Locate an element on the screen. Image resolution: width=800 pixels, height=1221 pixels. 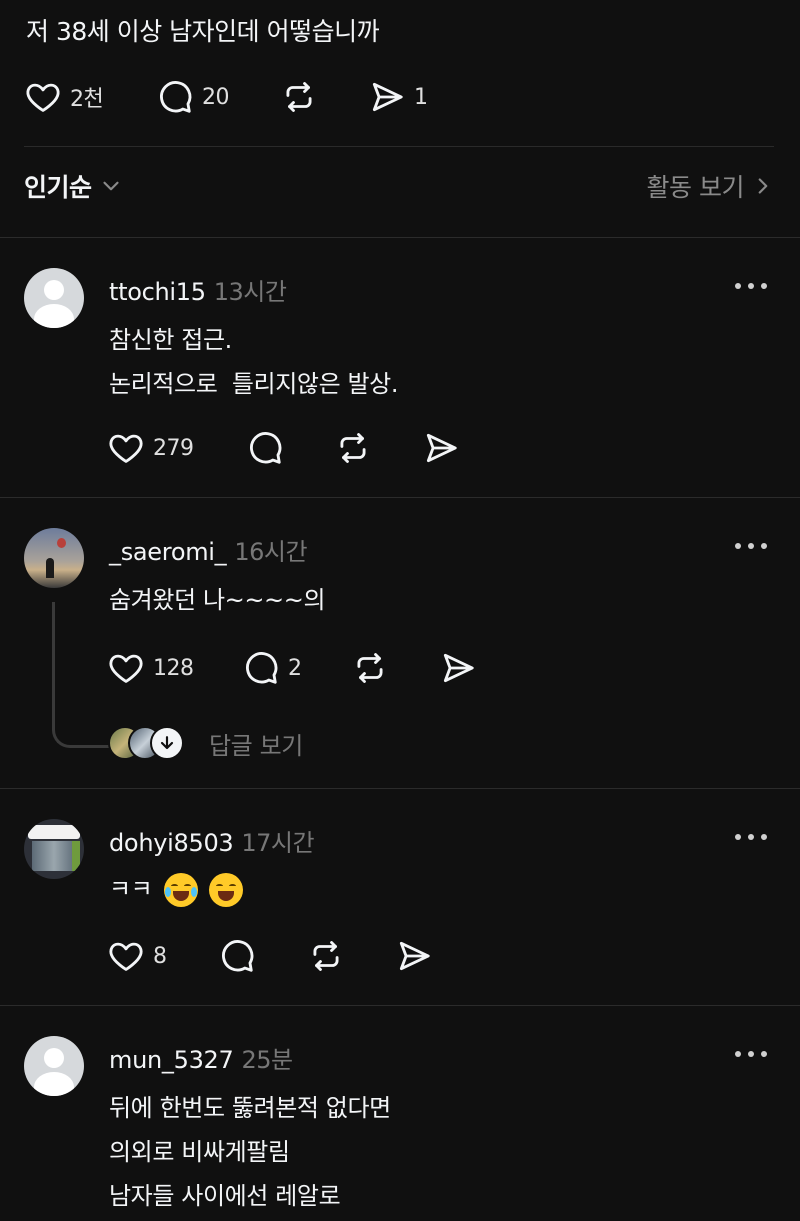
comment-actions: 8 is located at coordinates (407, 956).